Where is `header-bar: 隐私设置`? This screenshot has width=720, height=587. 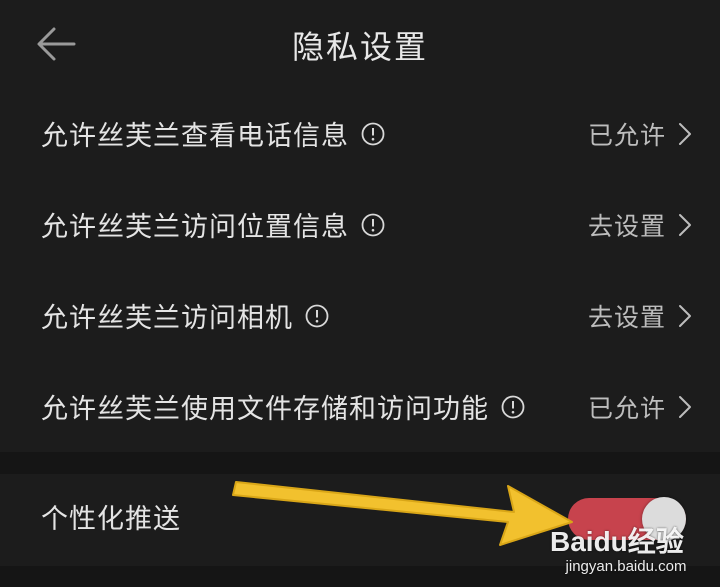 header-bar: 隐私设置 is located at coordinates (360, 44).